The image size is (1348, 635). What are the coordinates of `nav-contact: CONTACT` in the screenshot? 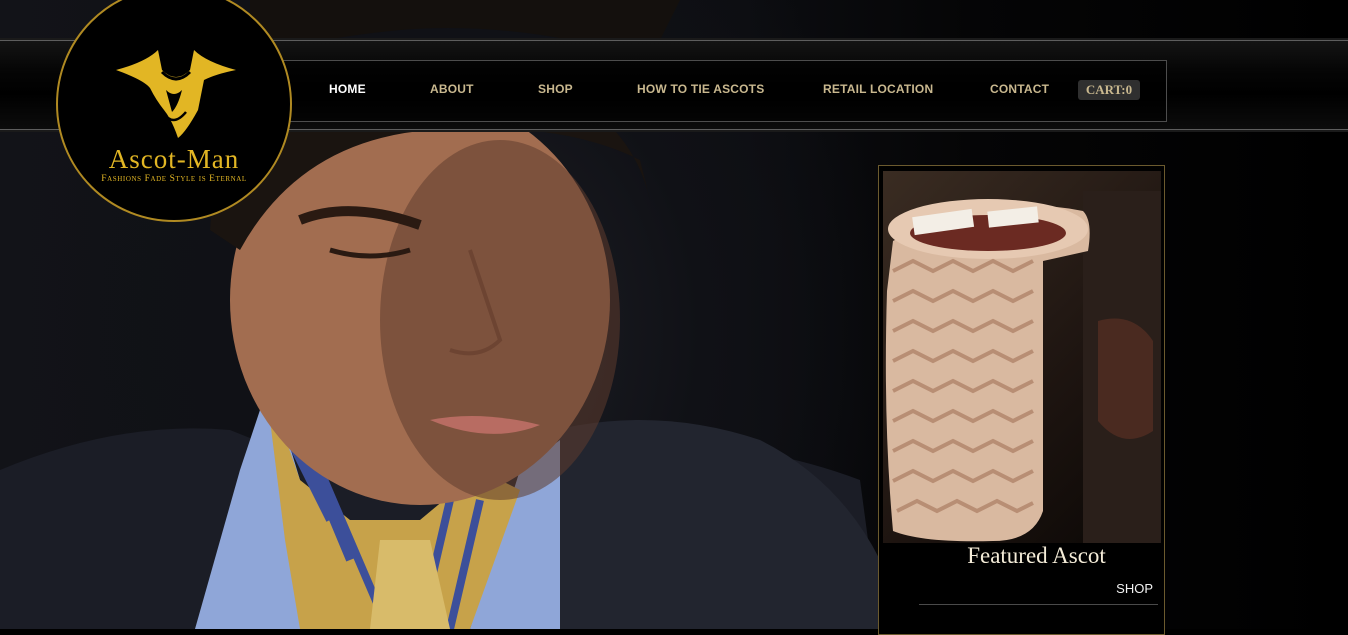 It's located at (1019, 89).